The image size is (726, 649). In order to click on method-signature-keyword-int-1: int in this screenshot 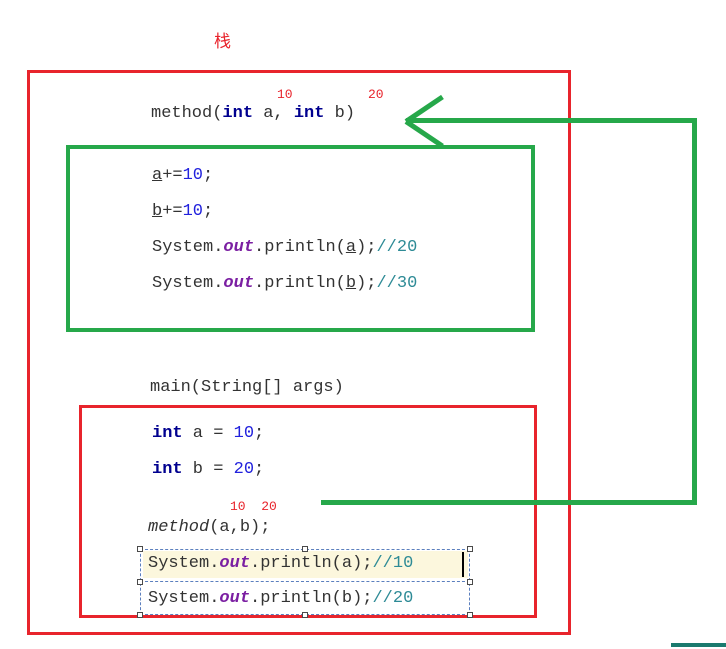, I will do `click(238, 113)`.